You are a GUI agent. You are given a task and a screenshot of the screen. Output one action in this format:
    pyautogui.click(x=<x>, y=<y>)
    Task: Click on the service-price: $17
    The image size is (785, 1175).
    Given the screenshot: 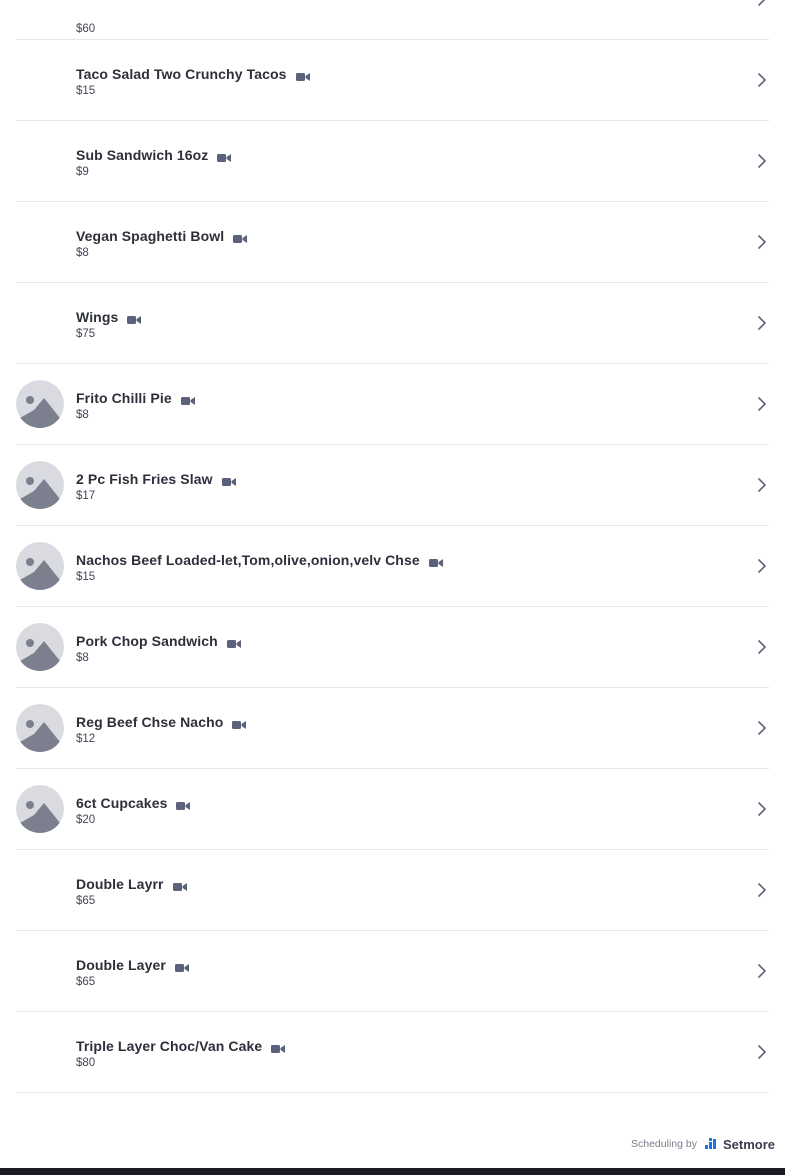 What is the action you would take?
    pyautogui.click(x=86, y=496)
    